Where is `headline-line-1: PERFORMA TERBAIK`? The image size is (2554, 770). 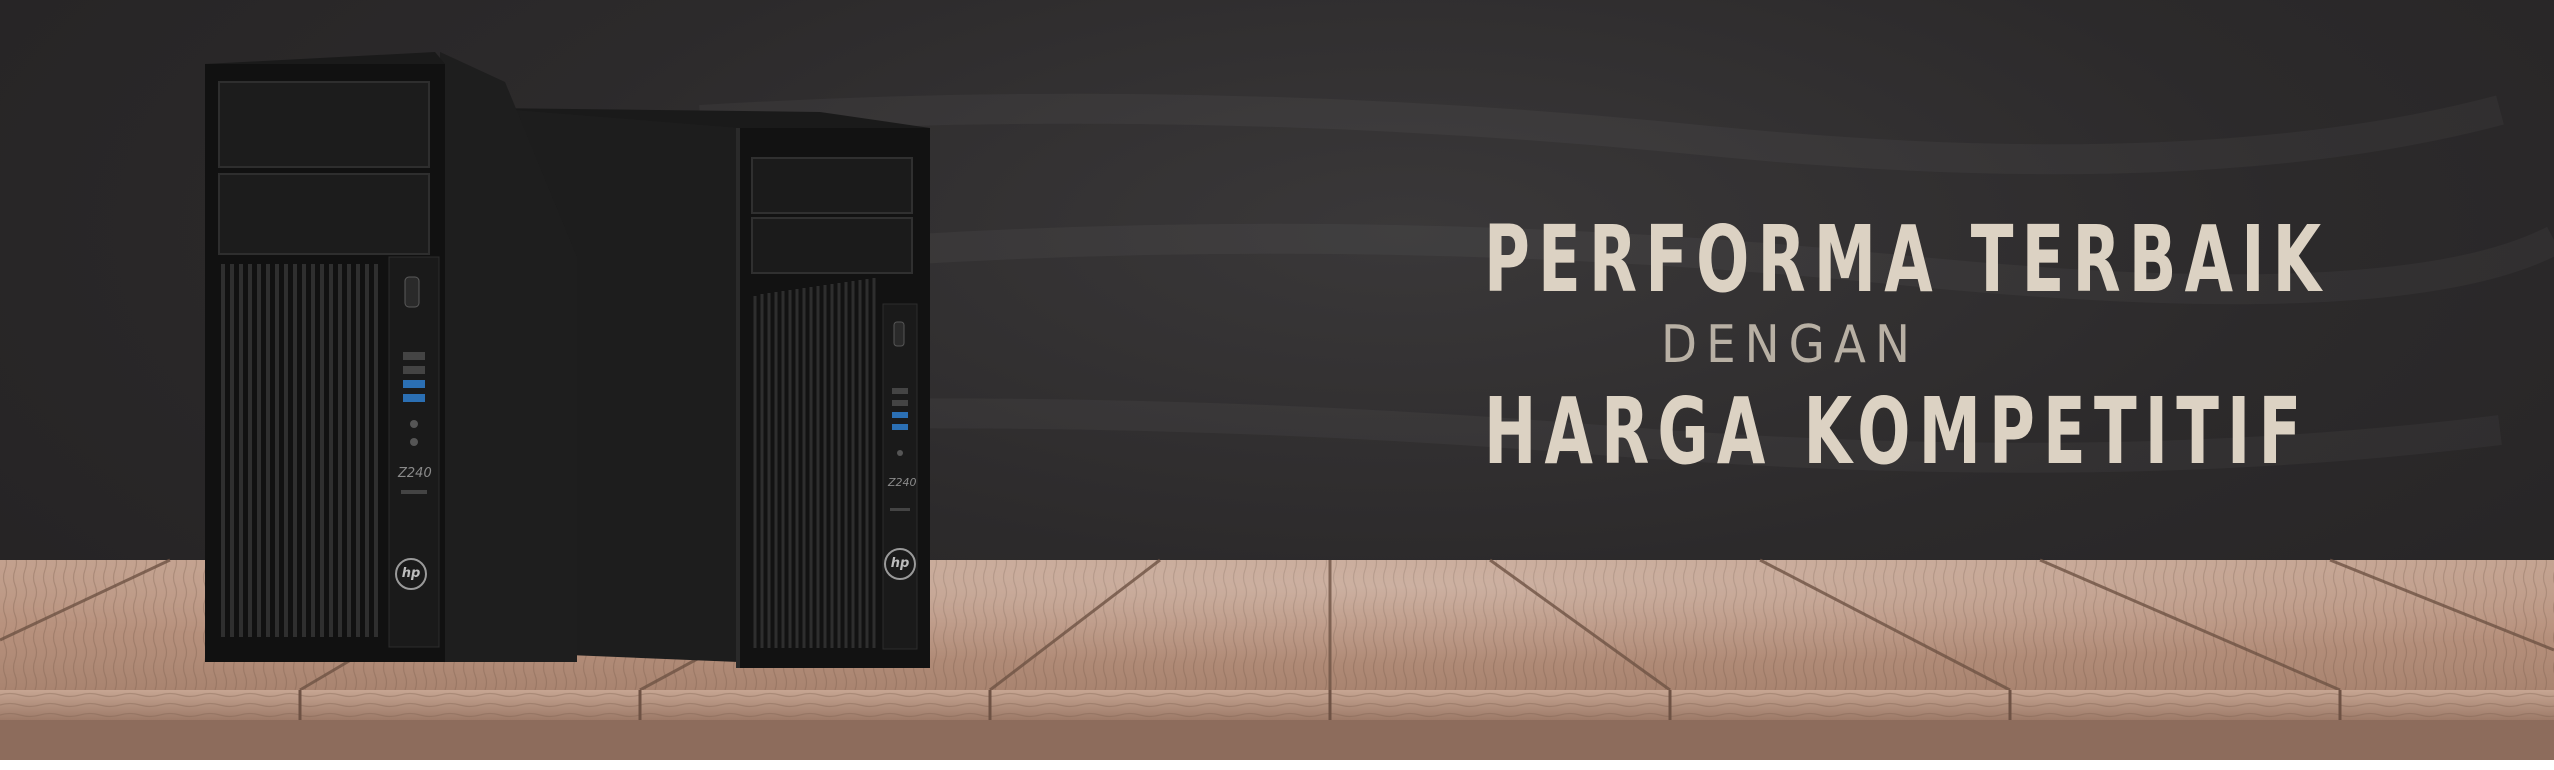 headline-line-1: PERFORMA TERBAIK is located at coordinates (1907, 259).